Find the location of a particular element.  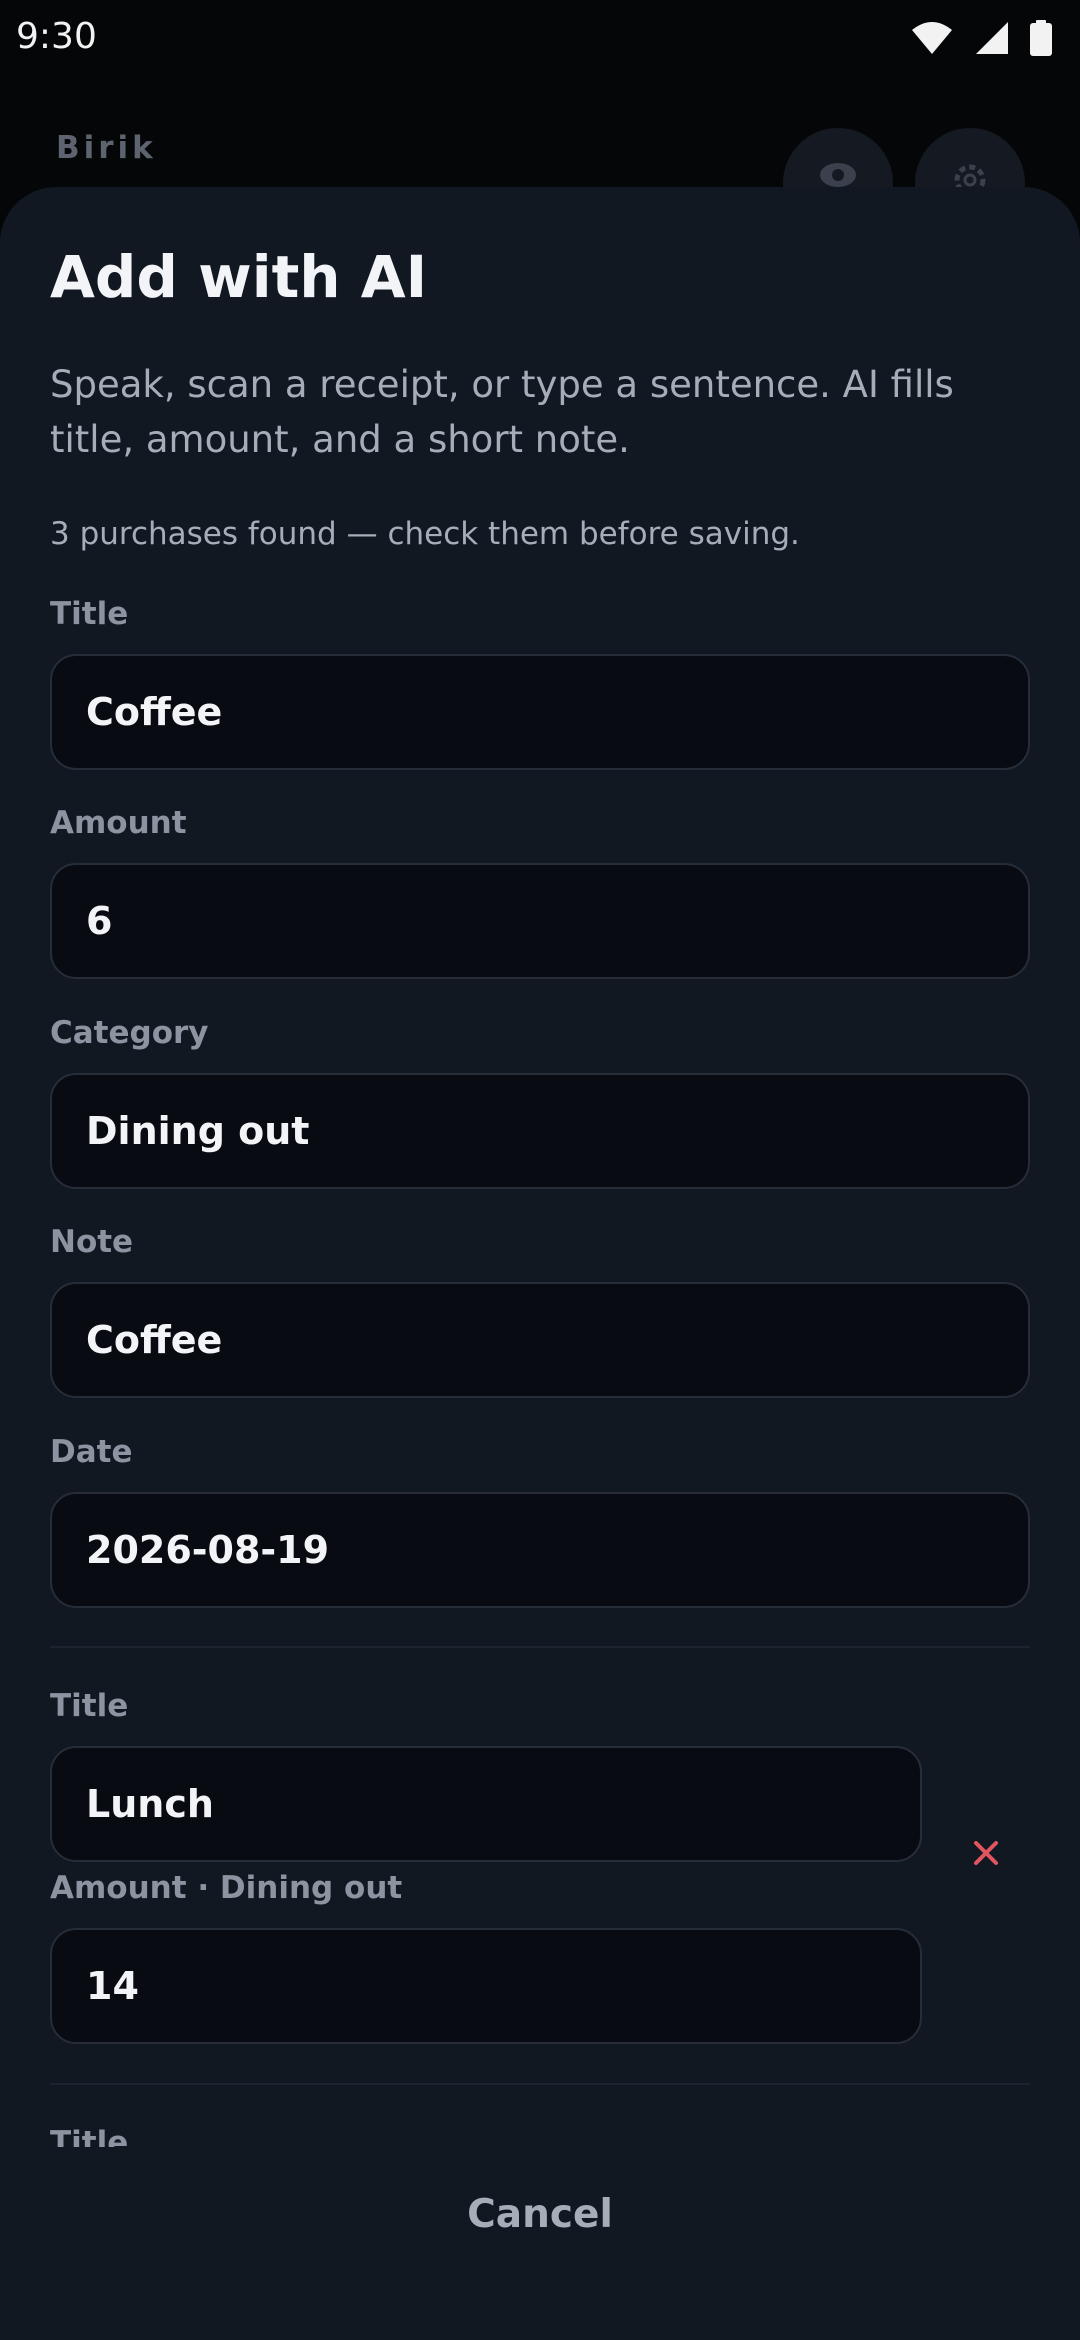

date-value: 2026-08-19 is located at coordinates (208, 1550).